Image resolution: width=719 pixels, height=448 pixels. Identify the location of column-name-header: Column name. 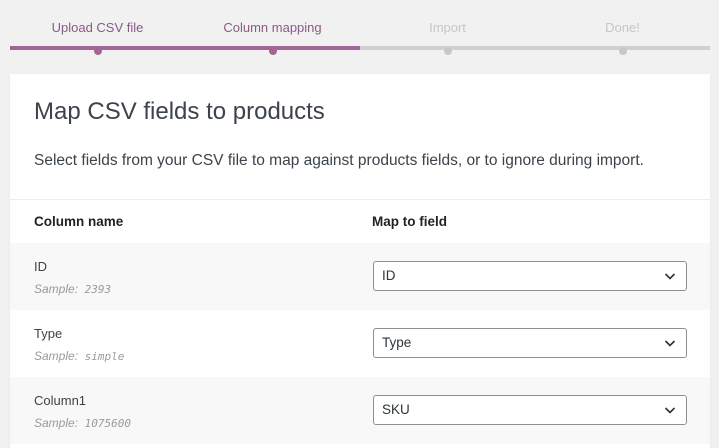
(79, 221).